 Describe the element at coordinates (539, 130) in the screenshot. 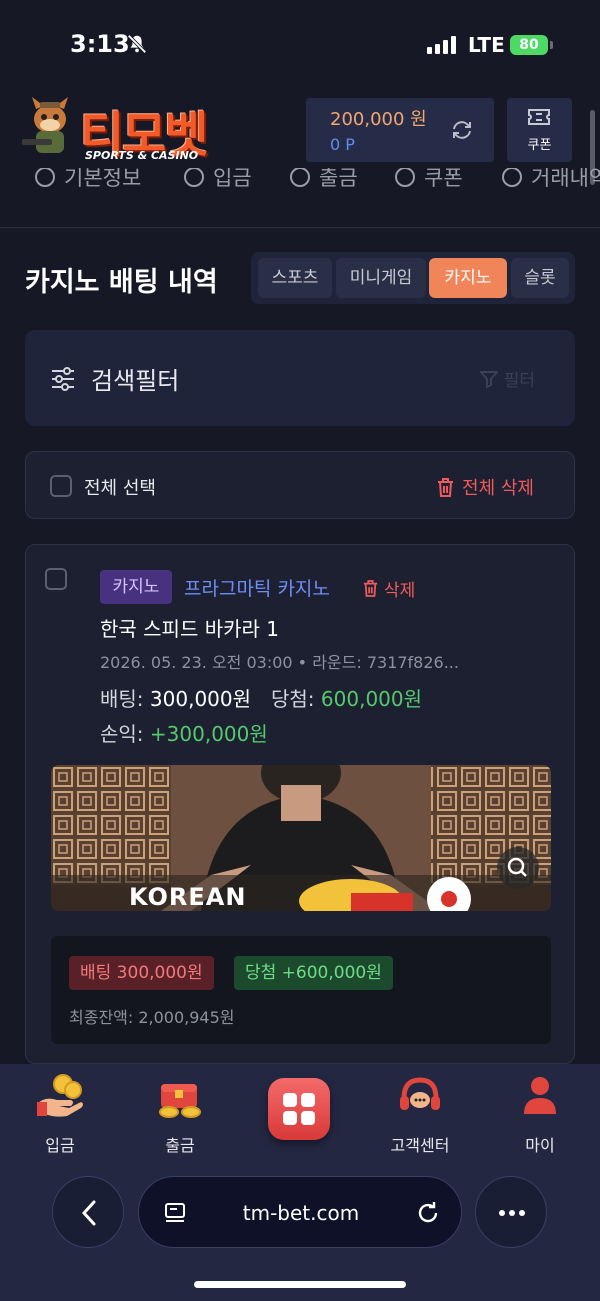

I see `coupon-button: 쿠폰` at that location.